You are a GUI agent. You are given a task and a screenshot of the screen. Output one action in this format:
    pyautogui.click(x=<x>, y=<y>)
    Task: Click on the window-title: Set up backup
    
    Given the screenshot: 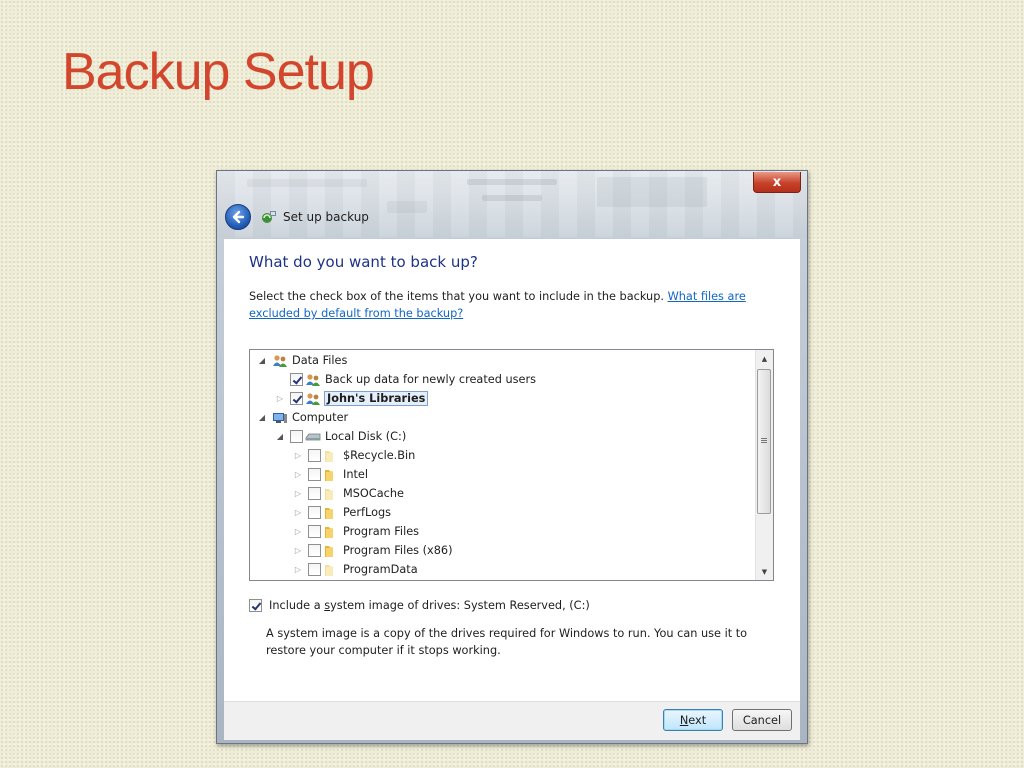 What is the action you would take?
    pyautogui.click(x=326, y=217)
    